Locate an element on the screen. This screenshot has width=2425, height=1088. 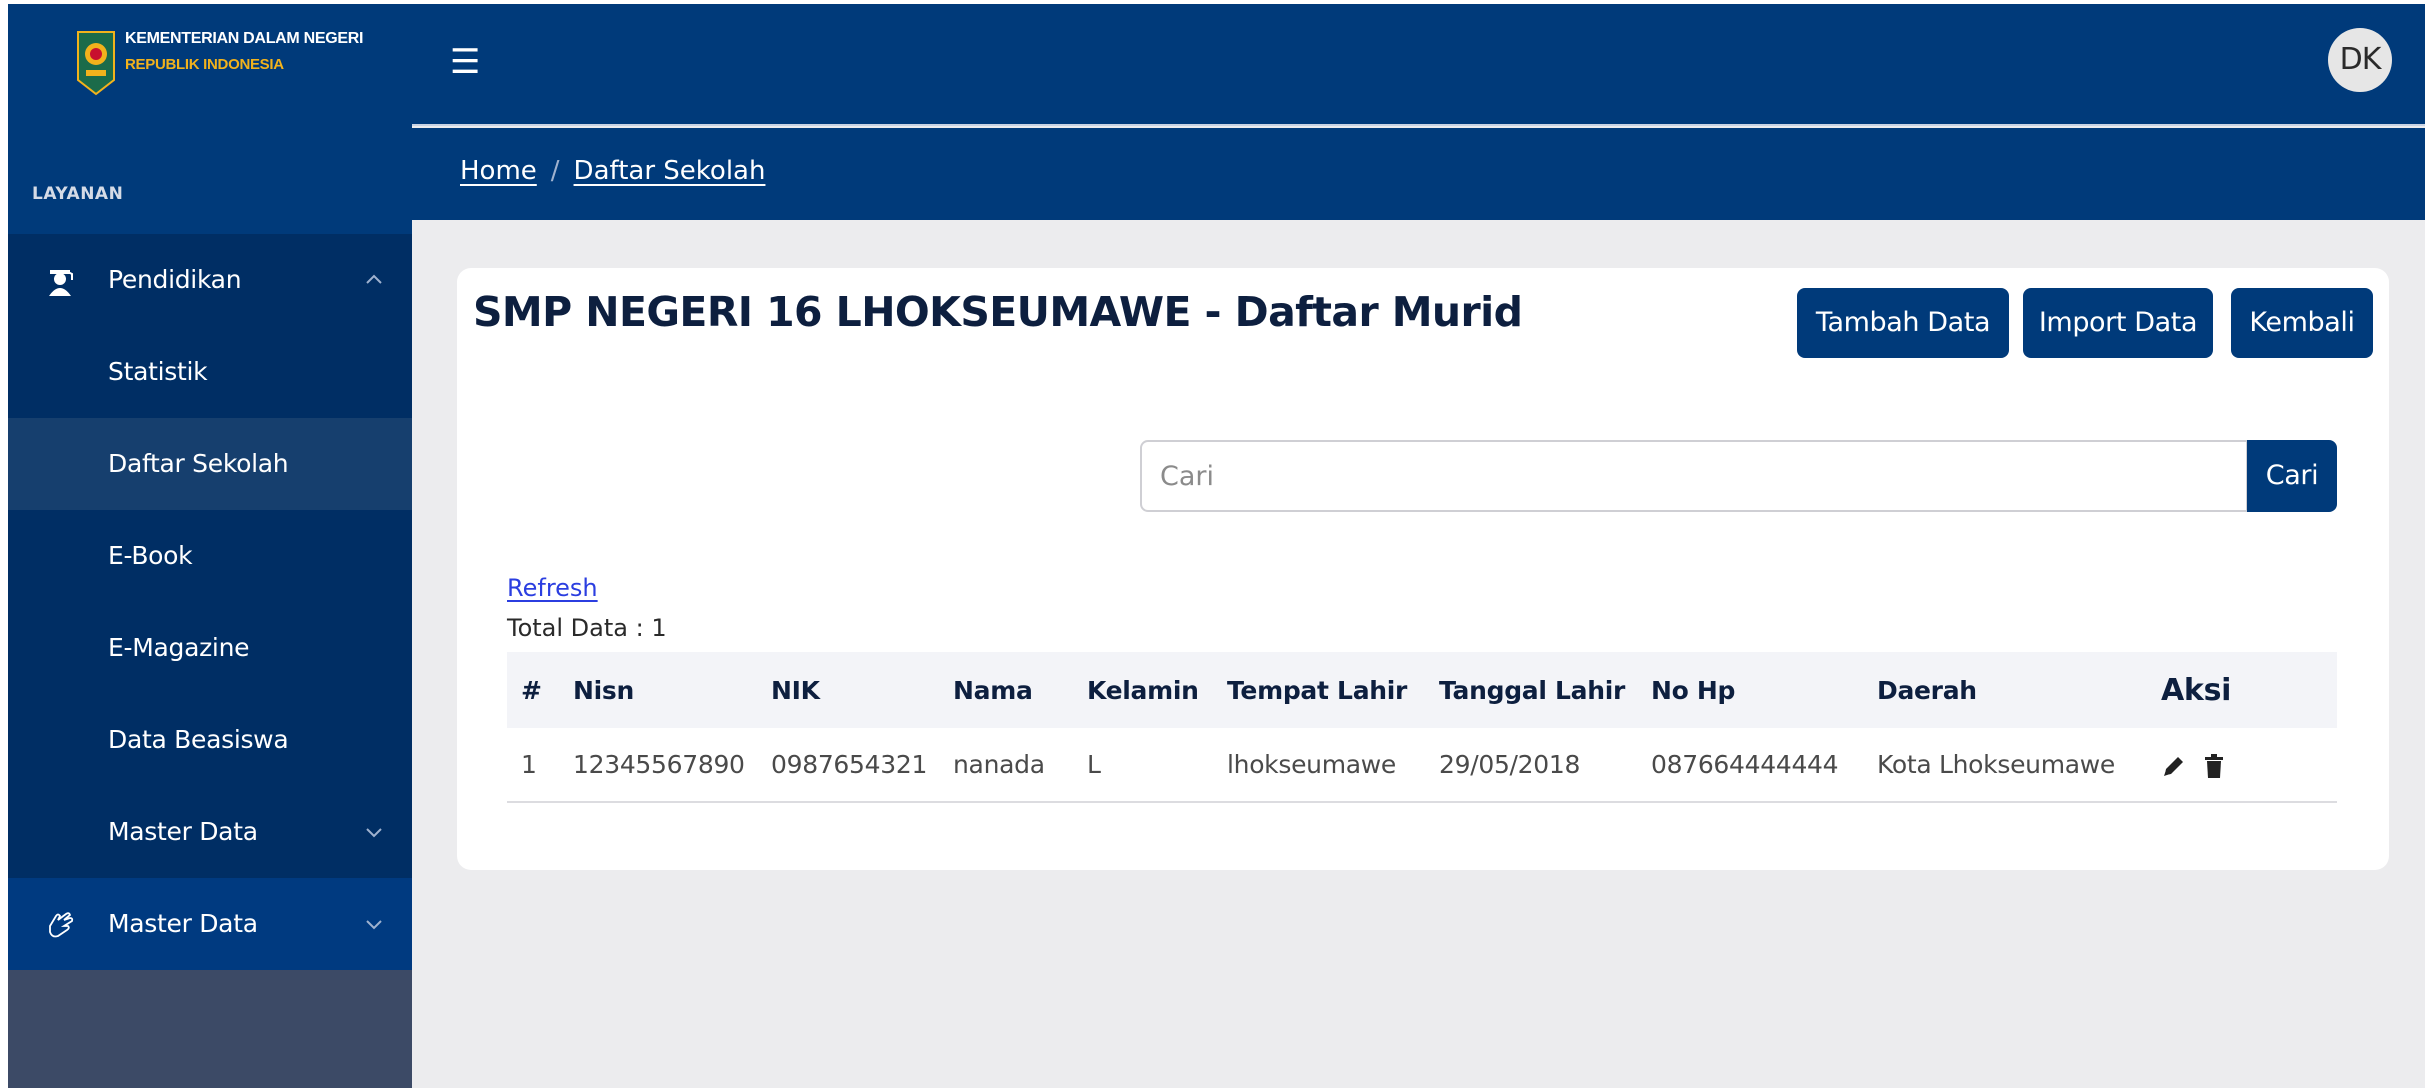
sidebar-item-statistik: Statistik is located at coordinates (210, 372).